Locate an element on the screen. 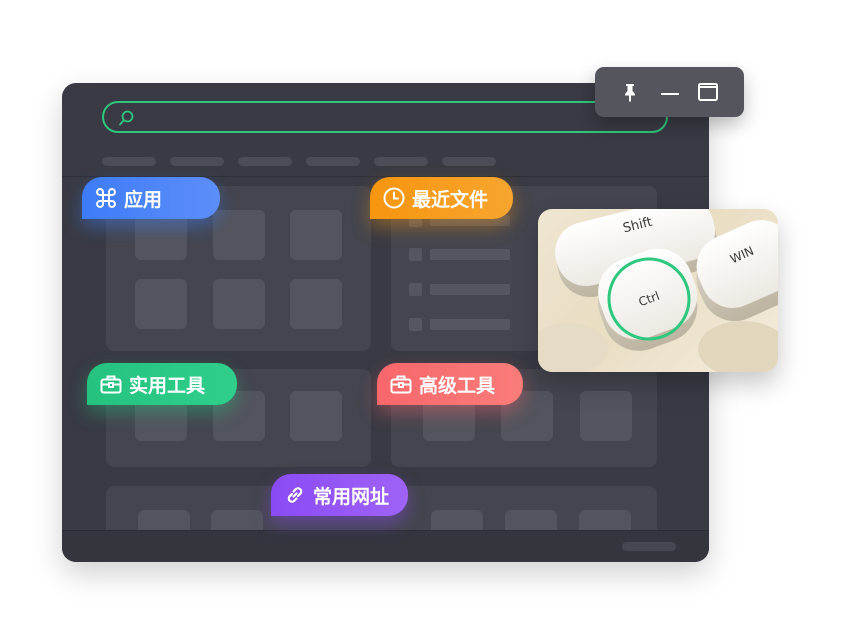 This screenshot has height=620, width=850. tag-label: 应用 is located at coordinates (143, 199).